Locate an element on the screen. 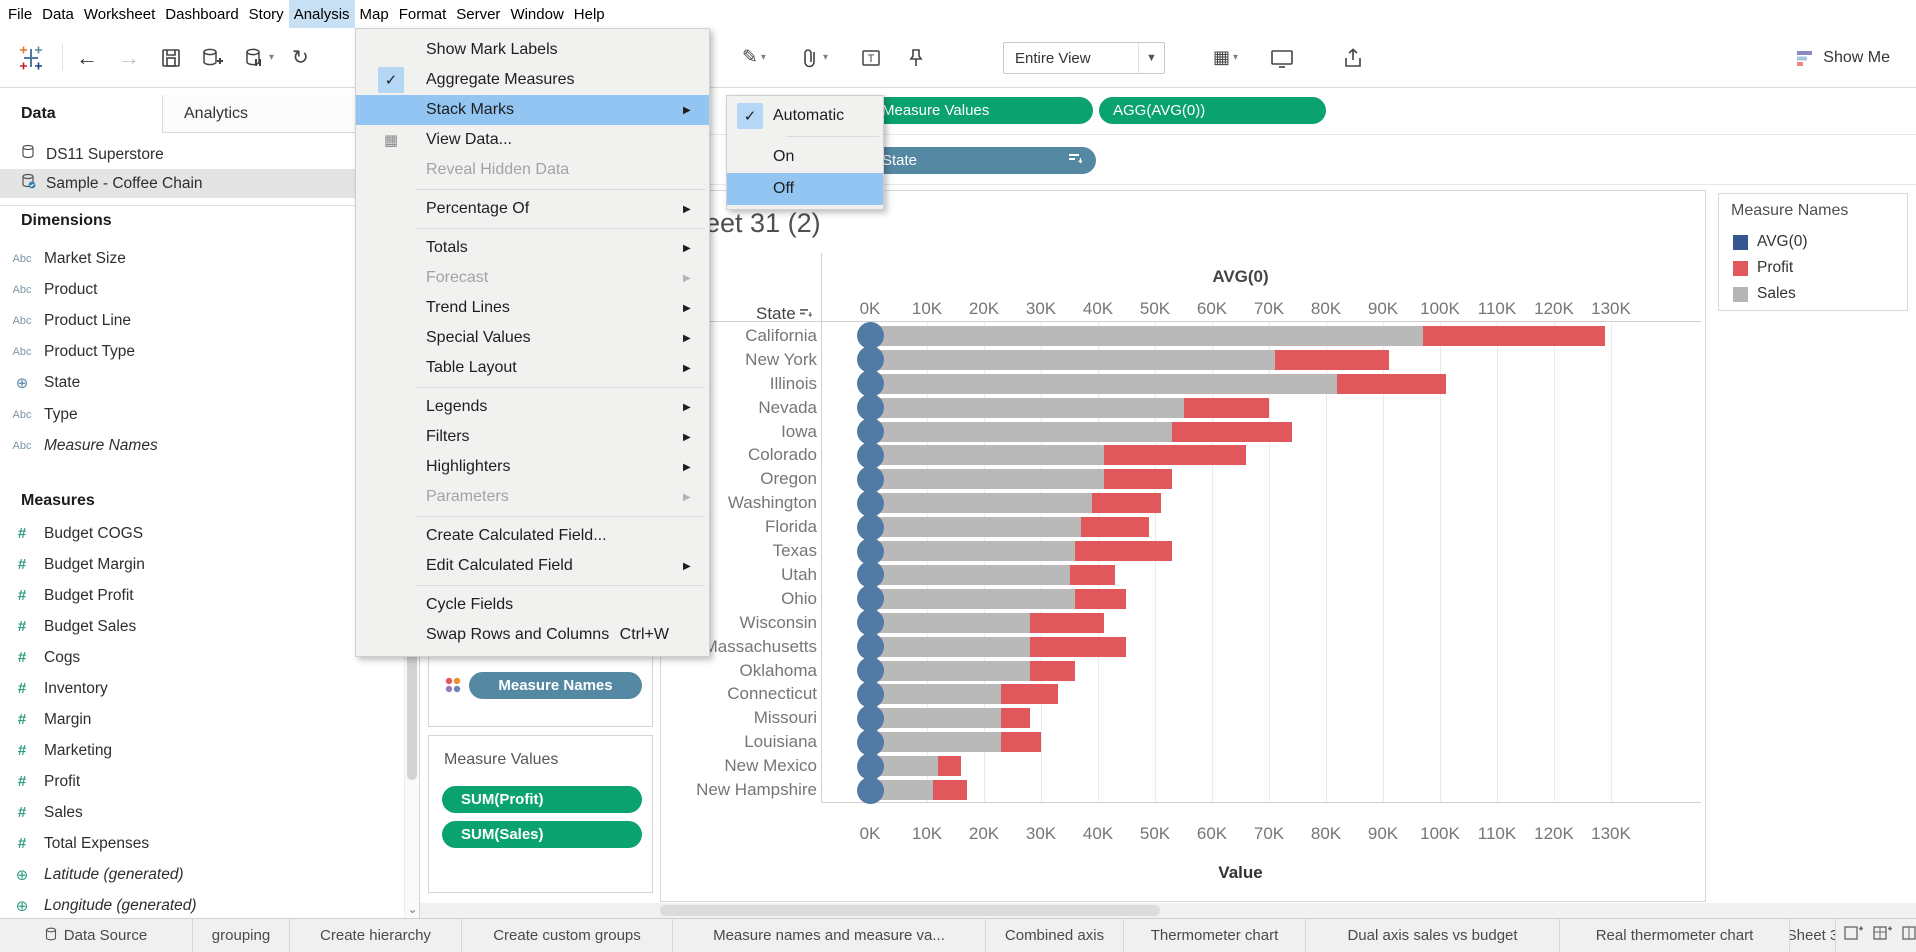 This screenshot has height=952, width=1916. profit-bar-nevada is located at coordinates (1226, 407).